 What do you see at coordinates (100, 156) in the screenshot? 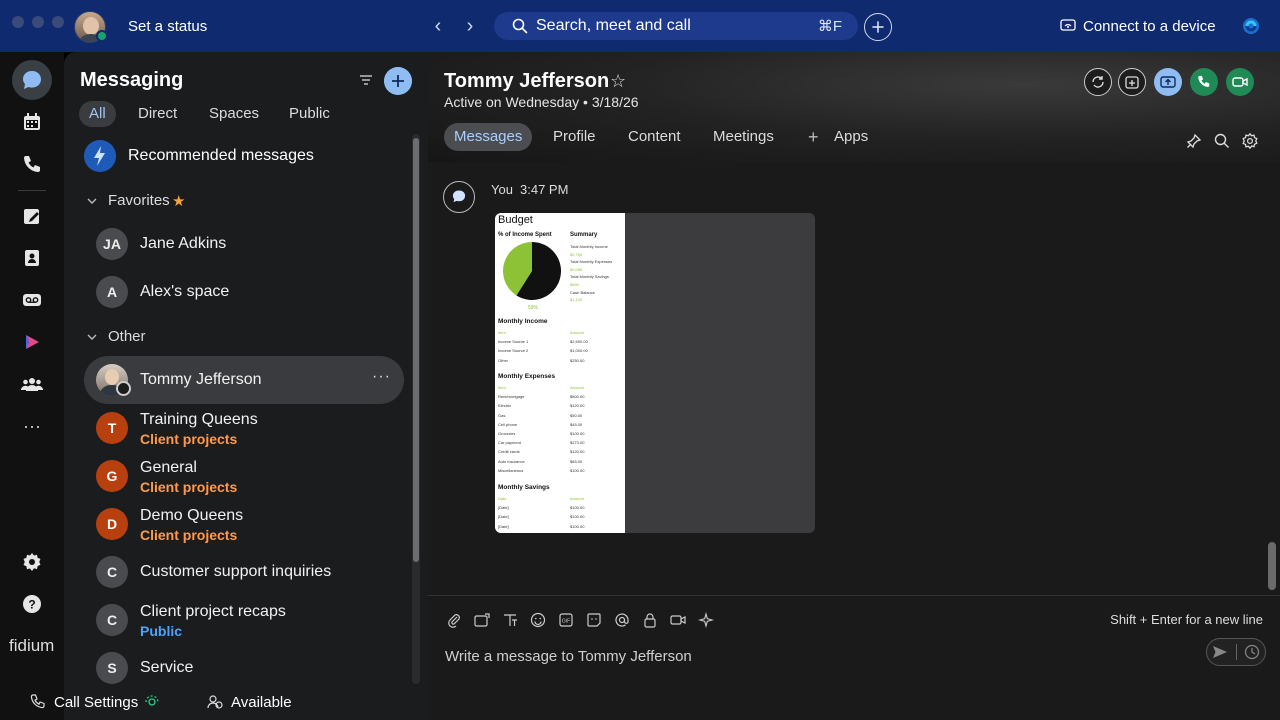
I see `lightning-icon` at bounding box center [100, 156].